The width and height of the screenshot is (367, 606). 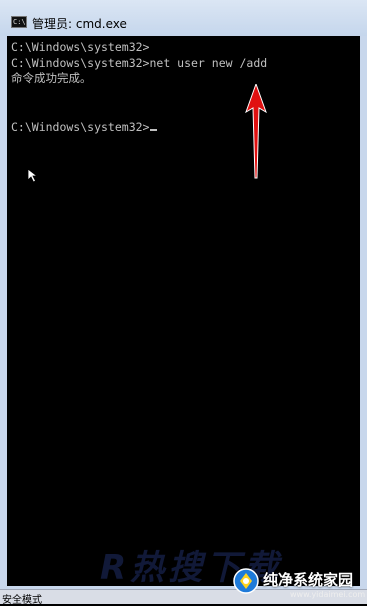 What do you see at coordinates (139, 63) in the screenshot?
I see `console-line-2: C:\Windows\system32>net user new /add` at bounding box center [139, 63].